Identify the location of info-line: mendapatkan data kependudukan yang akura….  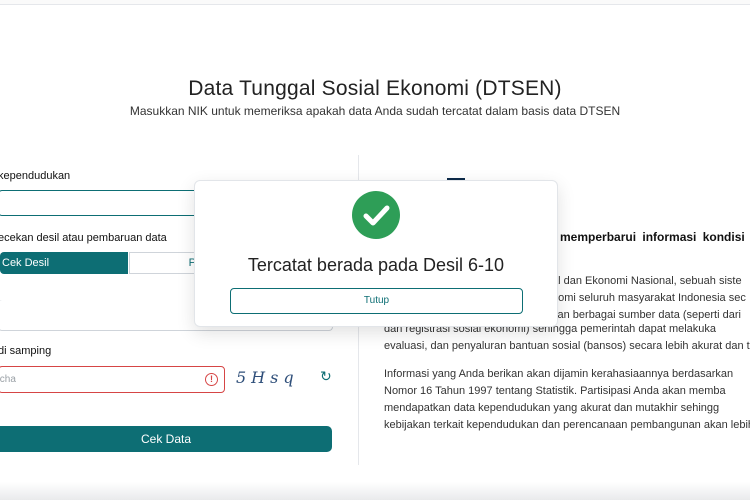
(552, 408).